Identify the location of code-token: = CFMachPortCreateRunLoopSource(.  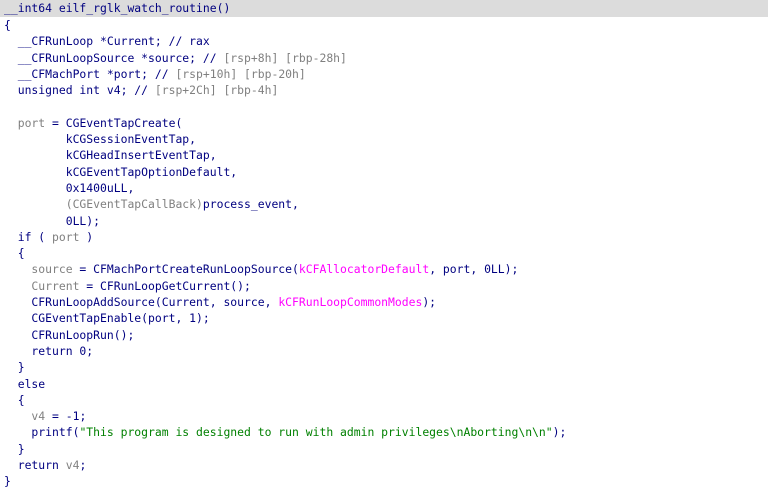
(185, 269).